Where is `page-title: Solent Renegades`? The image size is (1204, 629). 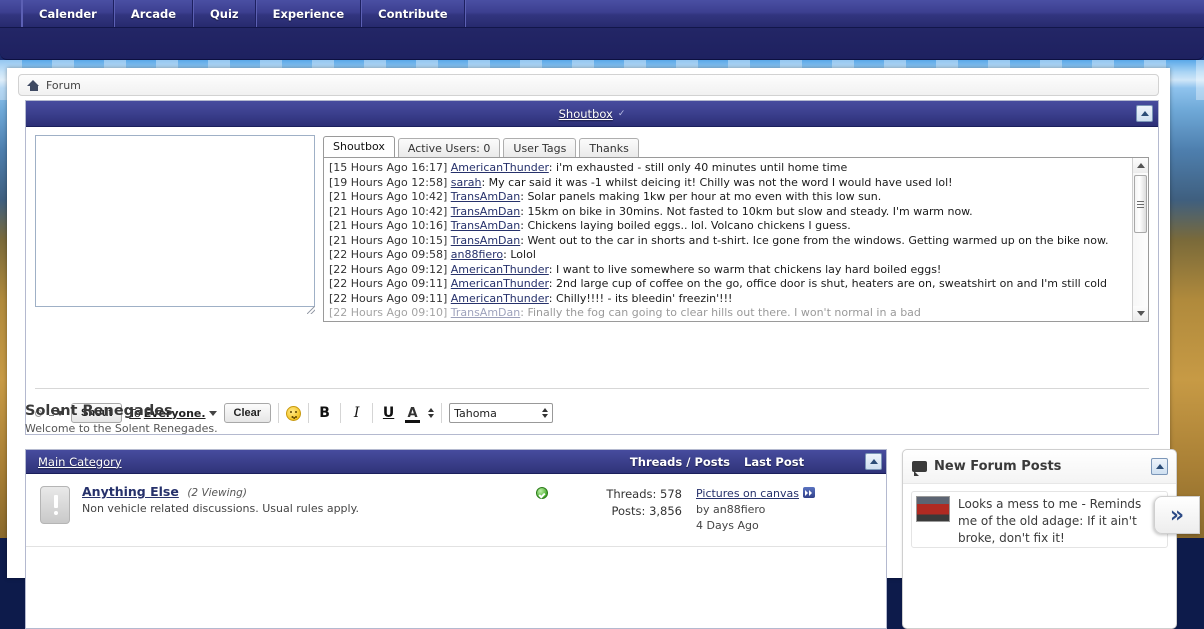 page-title: Solent Renegades is located at coordinates (99, 411).